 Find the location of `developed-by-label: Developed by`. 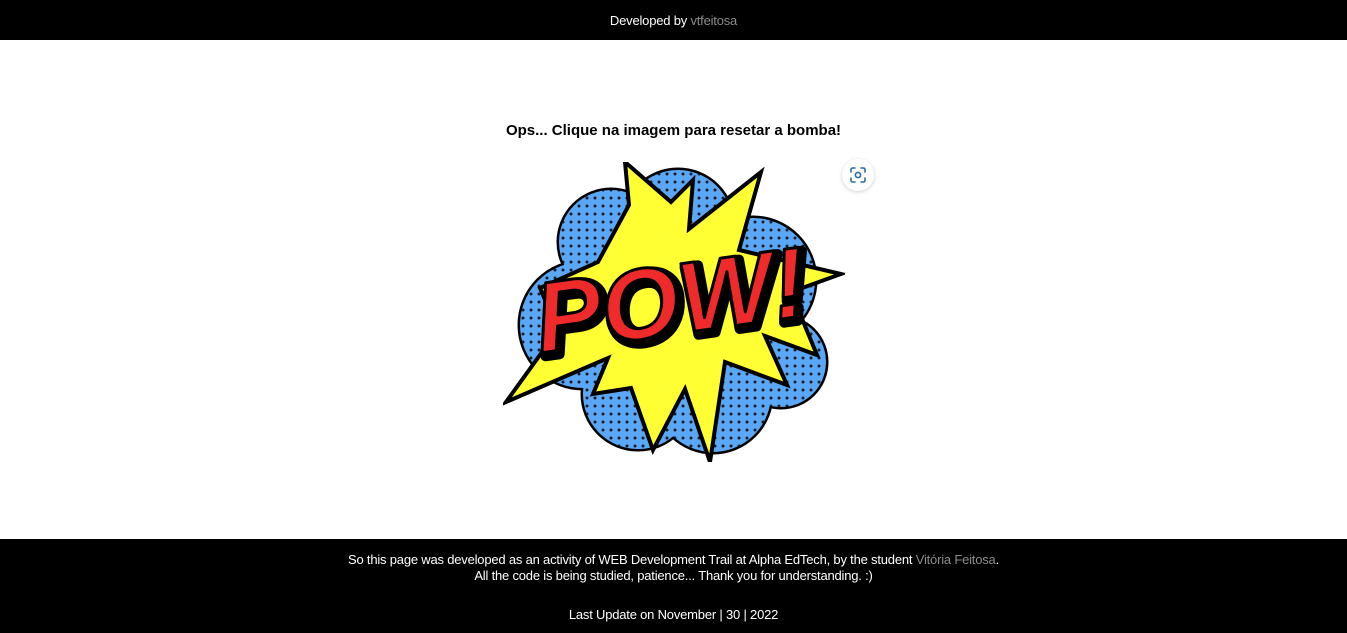

developed-by-label: Developed by is located at coordinates (648, 20).